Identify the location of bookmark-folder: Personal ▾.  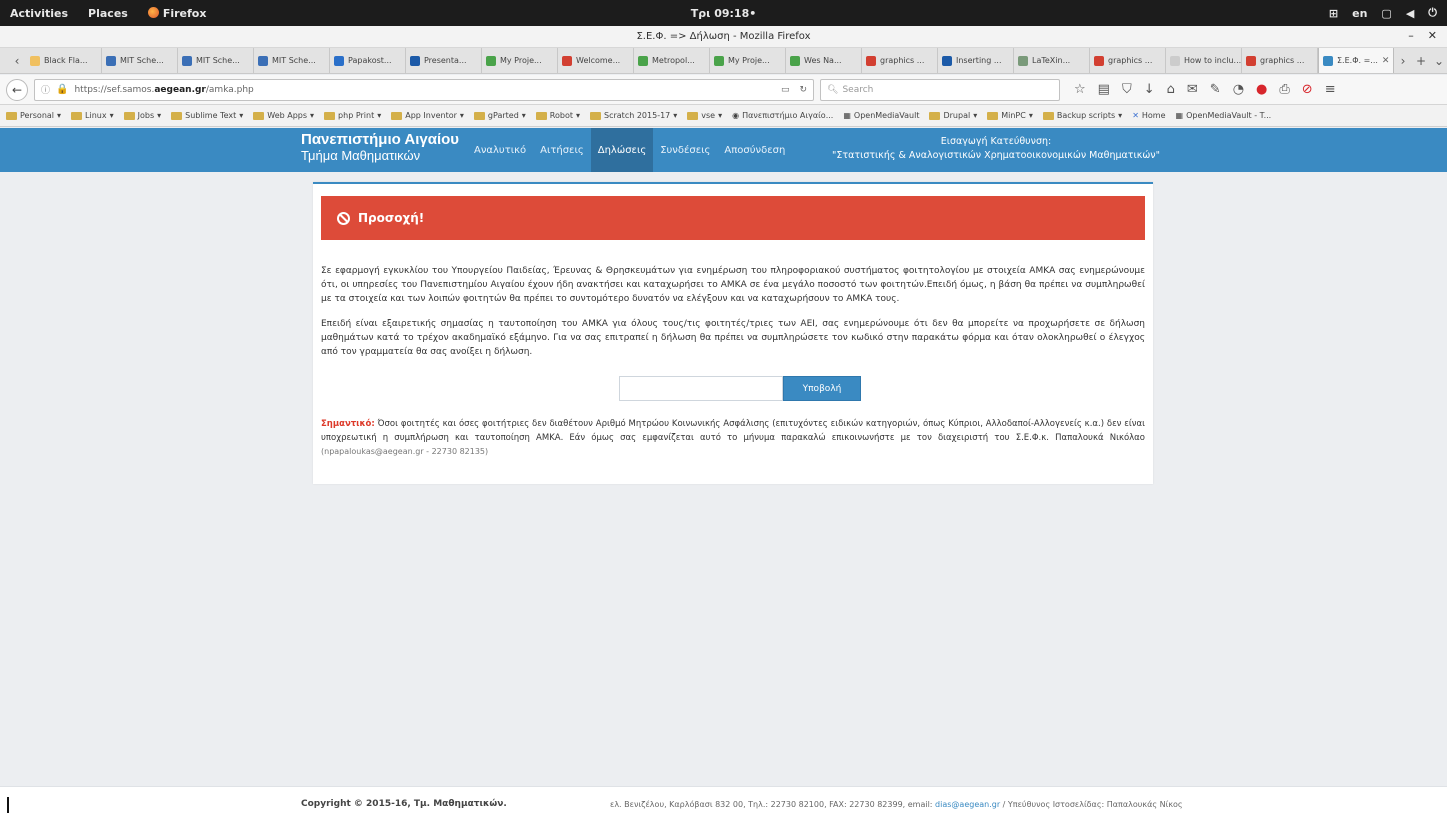
(33, 115).